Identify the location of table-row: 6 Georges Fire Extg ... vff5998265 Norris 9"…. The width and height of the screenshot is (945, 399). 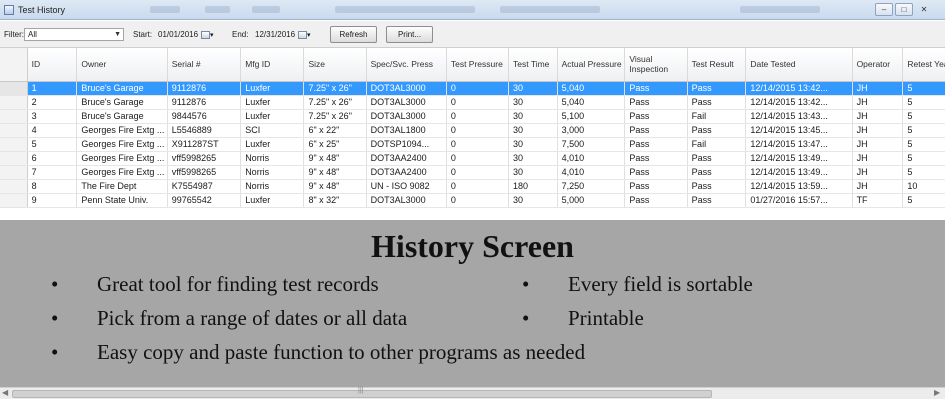
(472, 158).